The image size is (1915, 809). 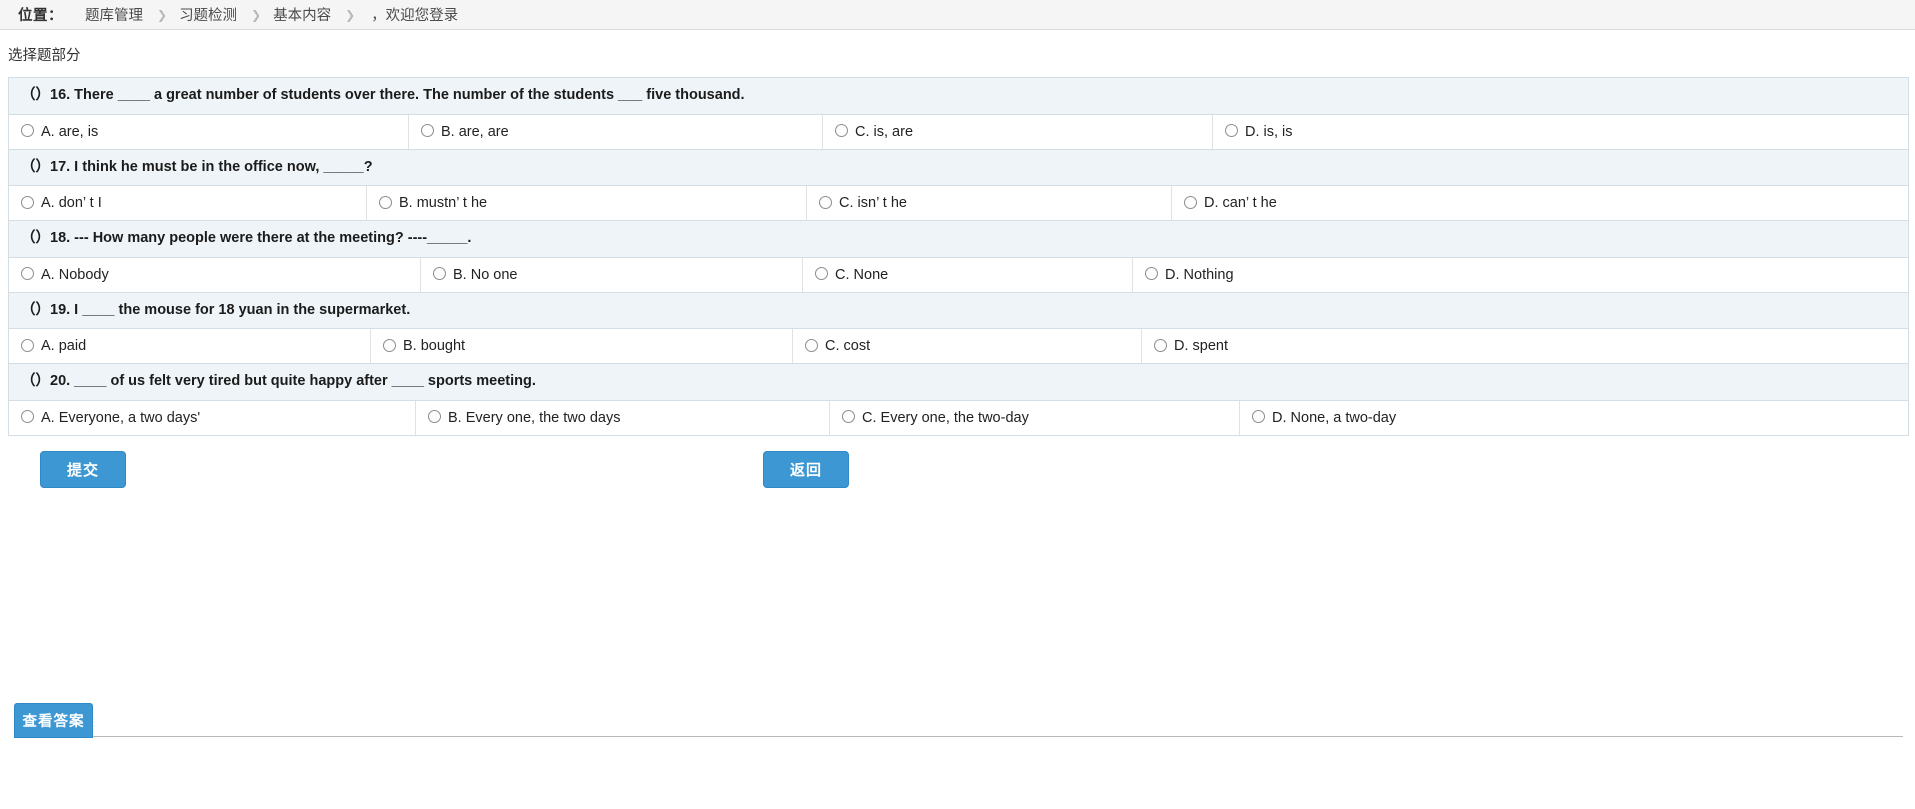 I want to click on option-cell-d: D. Nothing, so click(x=1520, y=275).